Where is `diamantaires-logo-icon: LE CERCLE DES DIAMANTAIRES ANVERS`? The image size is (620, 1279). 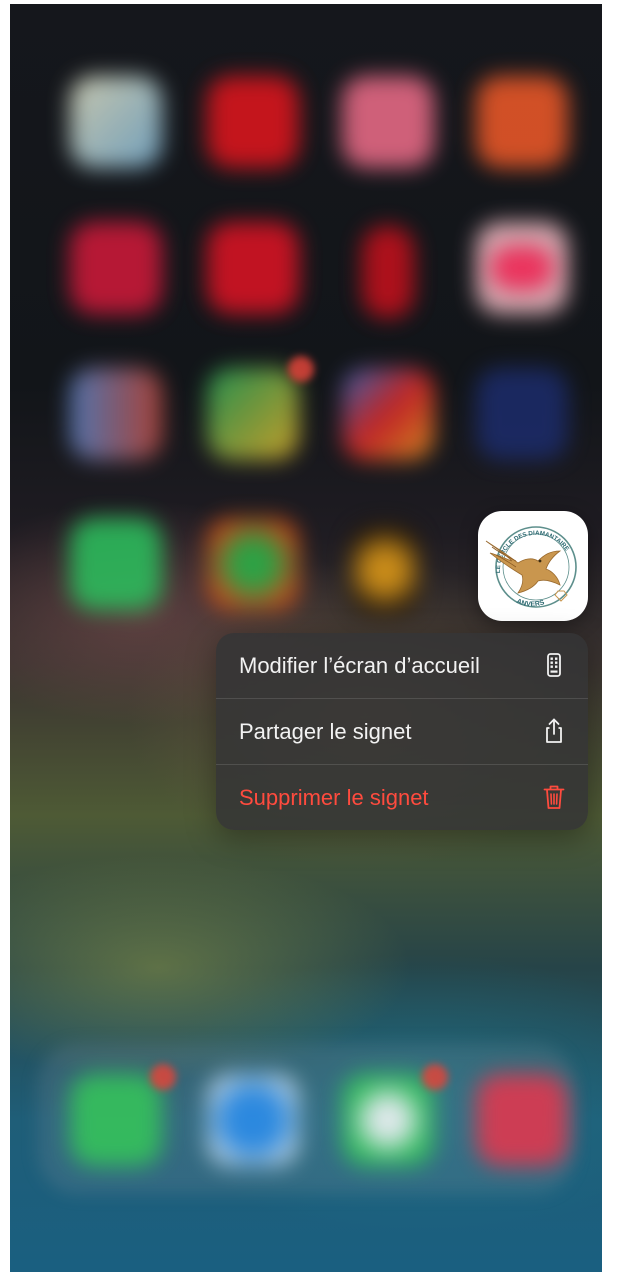 diamantaires-logo-icon: LE CERCLE DES DIAMANTAIRES ANVERS is located at coordinates (527, 559).